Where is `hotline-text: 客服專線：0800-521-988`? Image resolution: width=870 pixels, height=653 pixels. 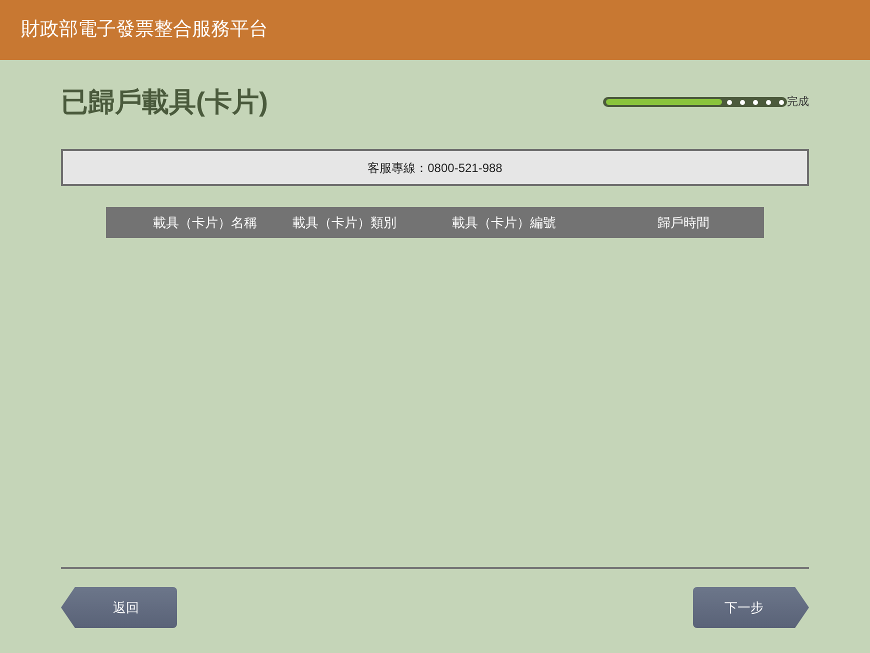
hotline-text: 客服專線：0800-521-988 is located at coordinates (435, 168).